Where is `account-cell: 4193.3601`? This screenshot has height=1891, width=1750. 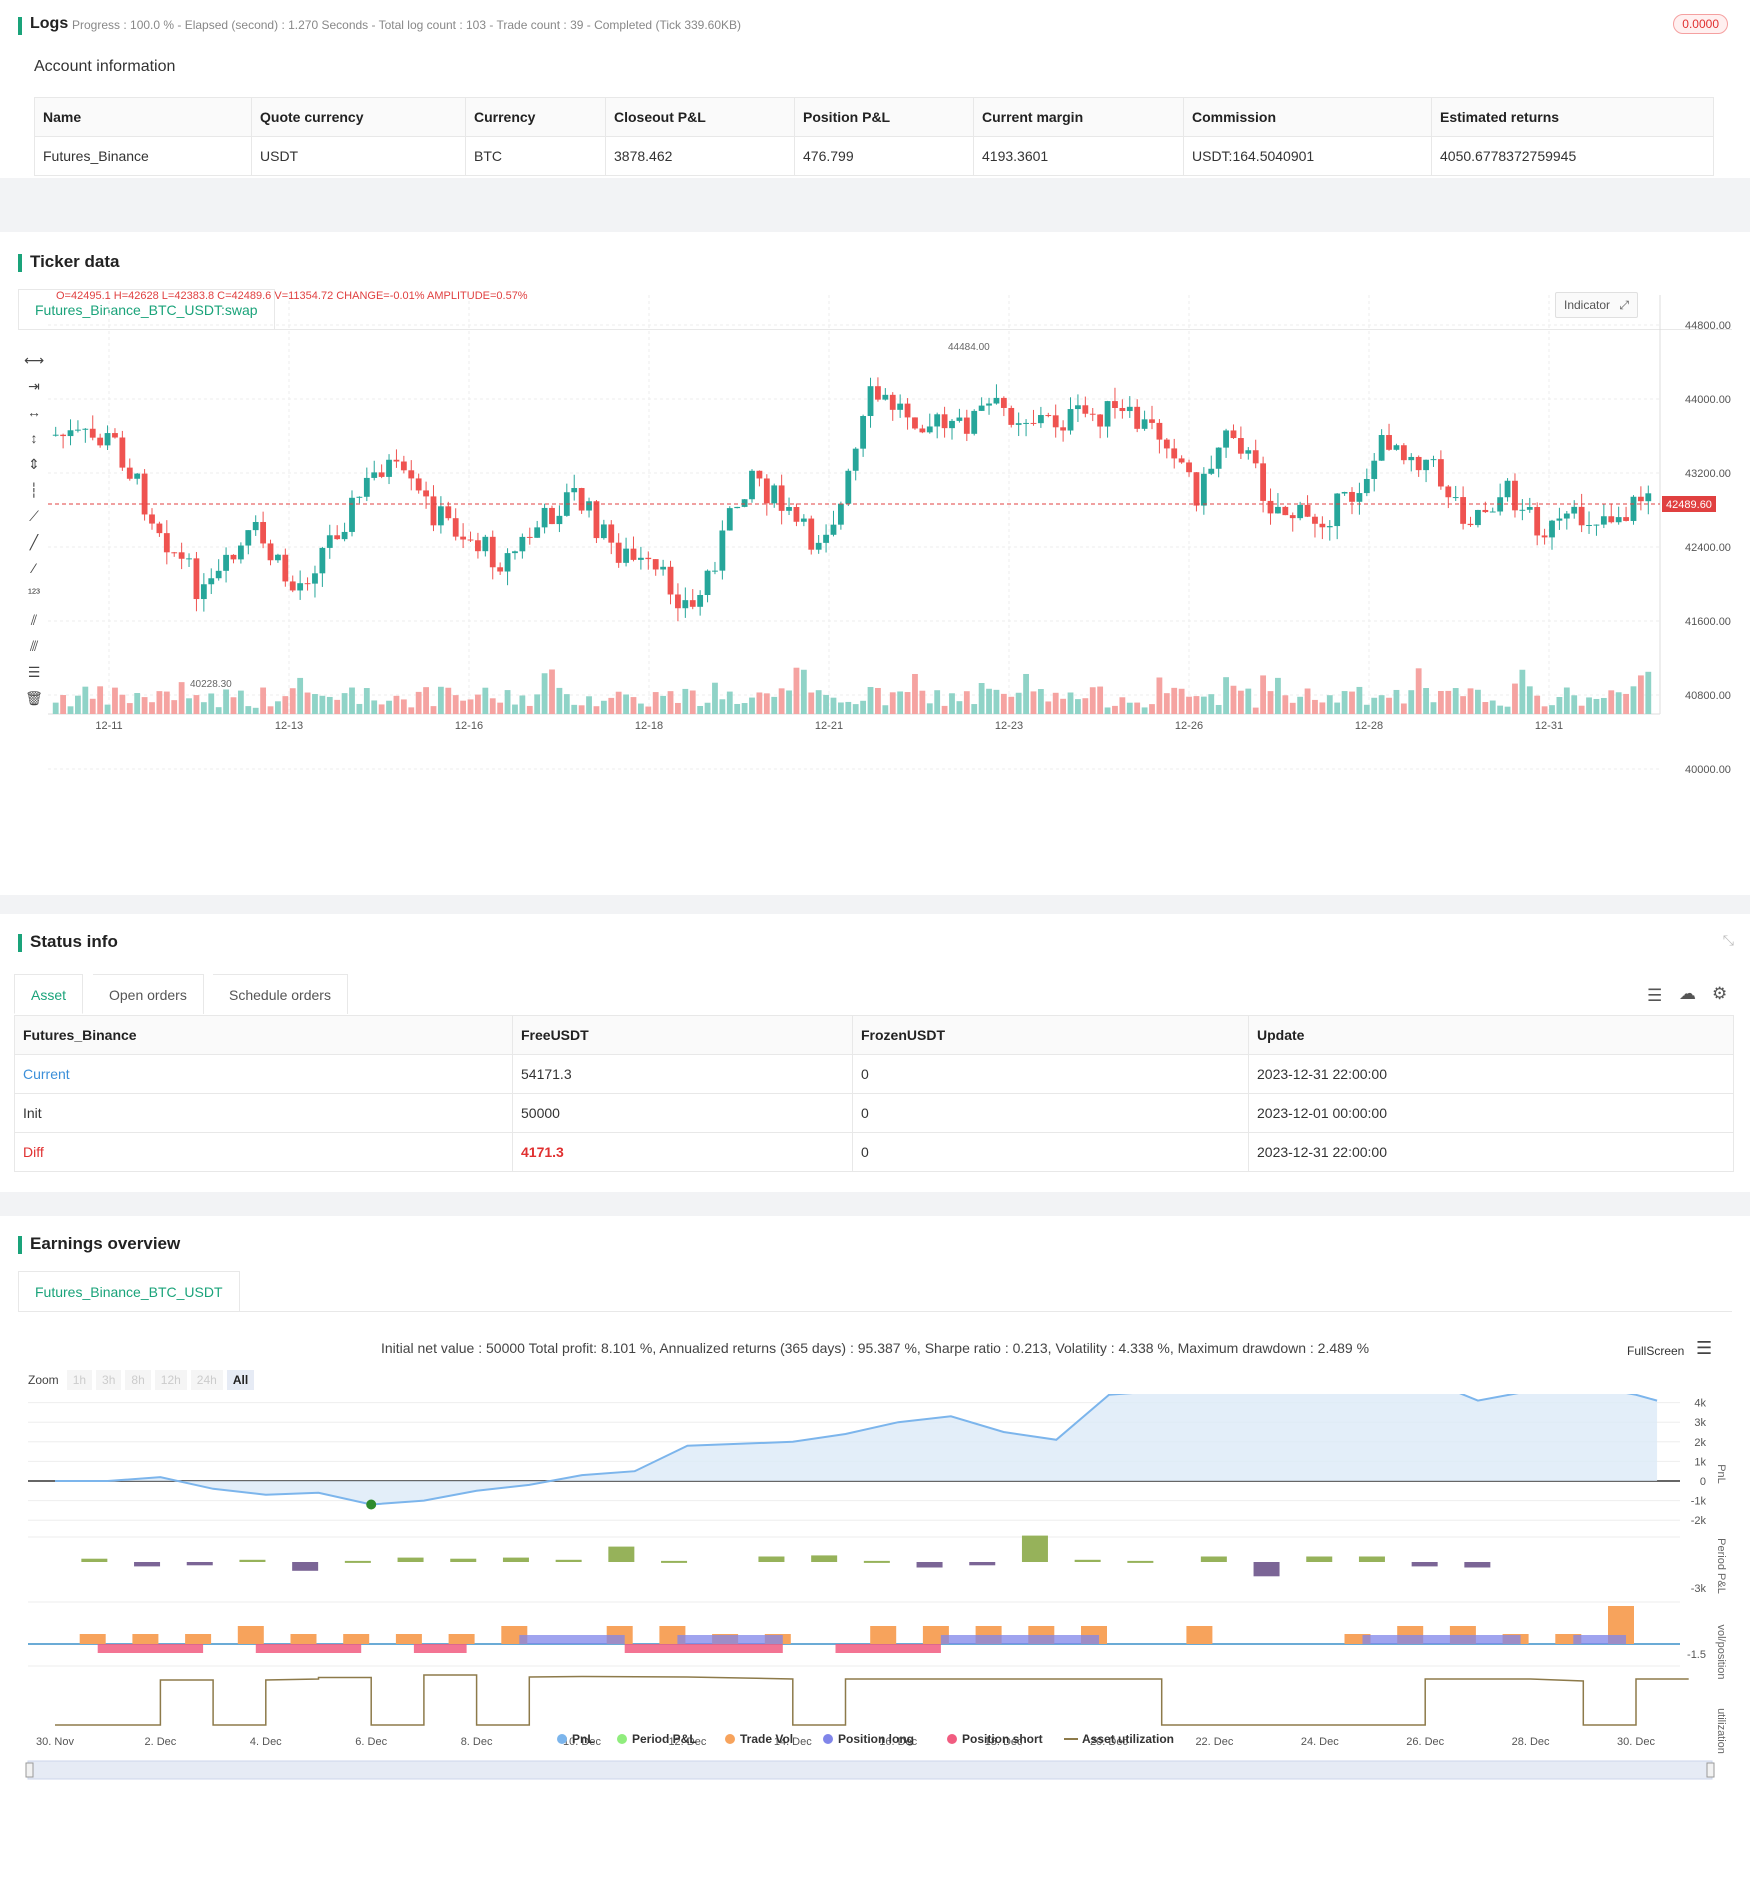
account-cell: 4193.3601 is located at coordinates (1078, 156).